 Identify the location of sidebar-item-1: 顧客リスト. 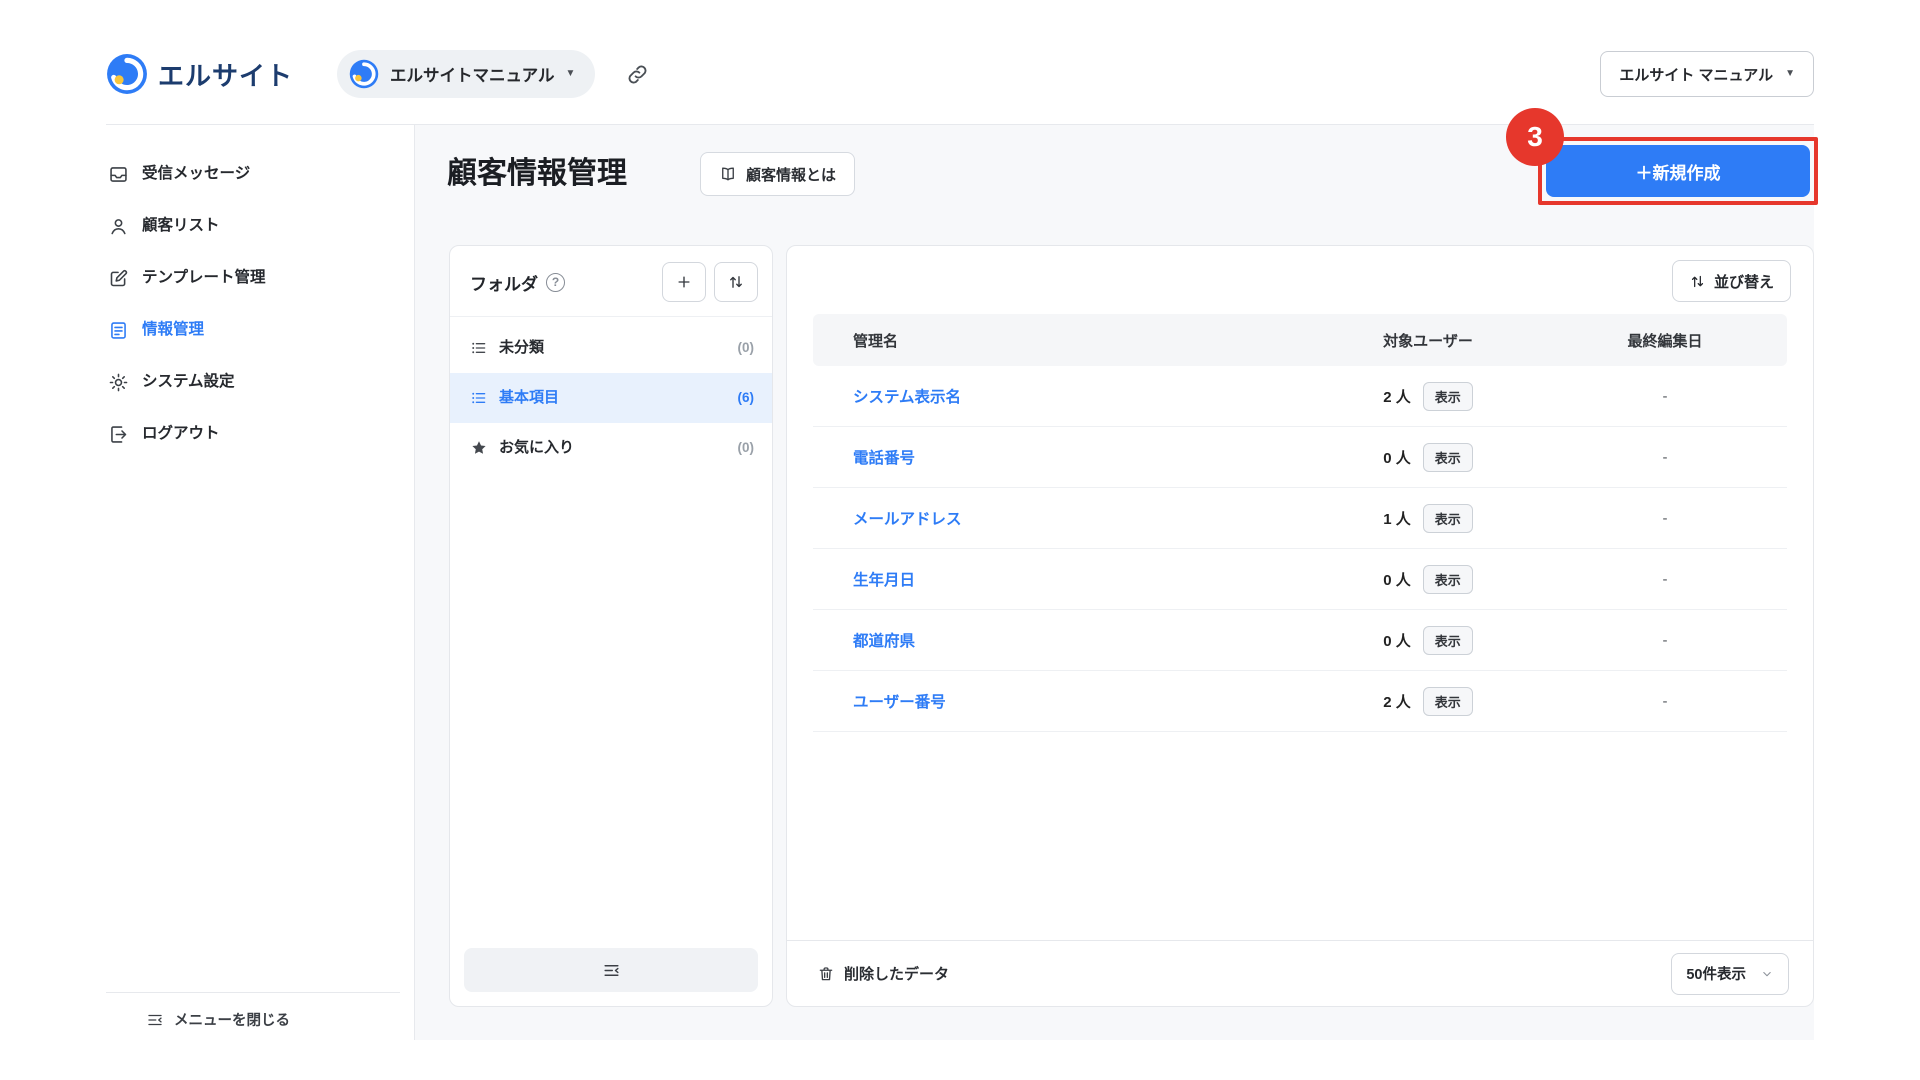
(256, 226).